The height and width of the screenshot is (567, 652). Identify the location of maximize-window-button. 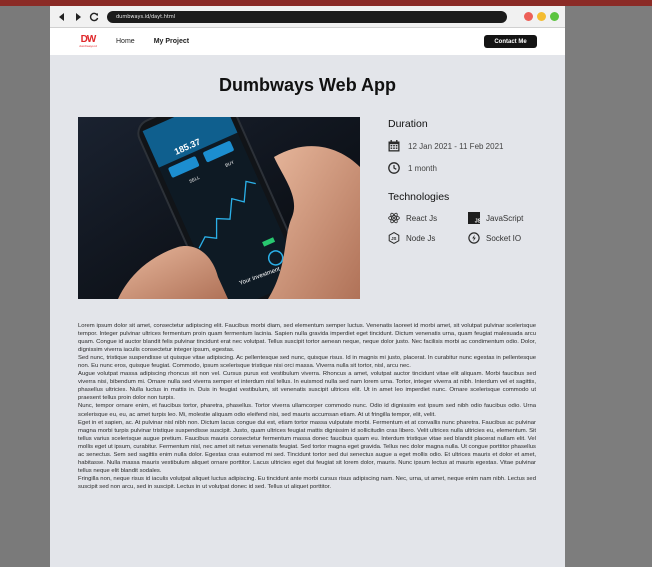
(554, 16).